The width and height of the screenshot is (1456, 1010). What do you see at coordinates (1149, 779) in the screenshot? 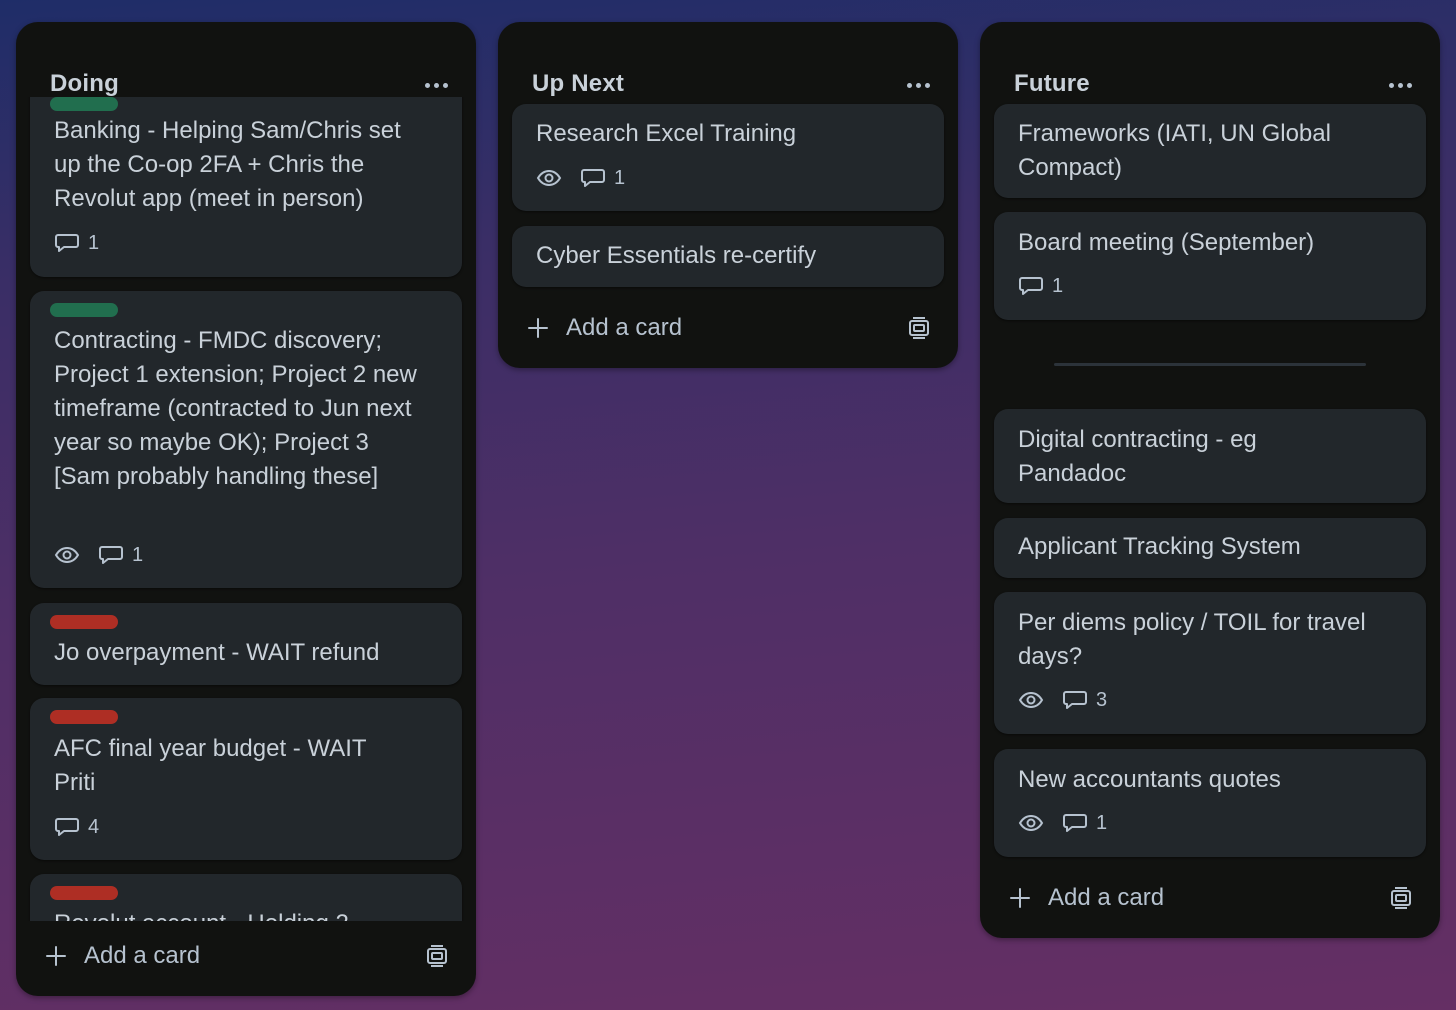
I see `card-title: New accountants quotes` at bounding box center [1149, 779].